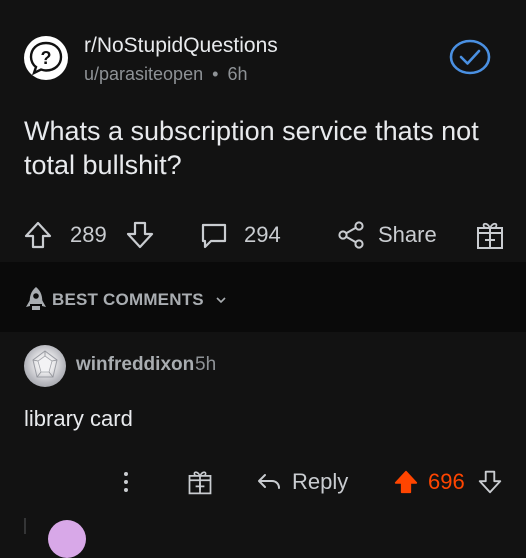 The height and width of the screenshot is (558, 526). What do you see at coordinates (36, 301) in the screenshot?
I see `rocket-icon` at bounding box center [36, 301].